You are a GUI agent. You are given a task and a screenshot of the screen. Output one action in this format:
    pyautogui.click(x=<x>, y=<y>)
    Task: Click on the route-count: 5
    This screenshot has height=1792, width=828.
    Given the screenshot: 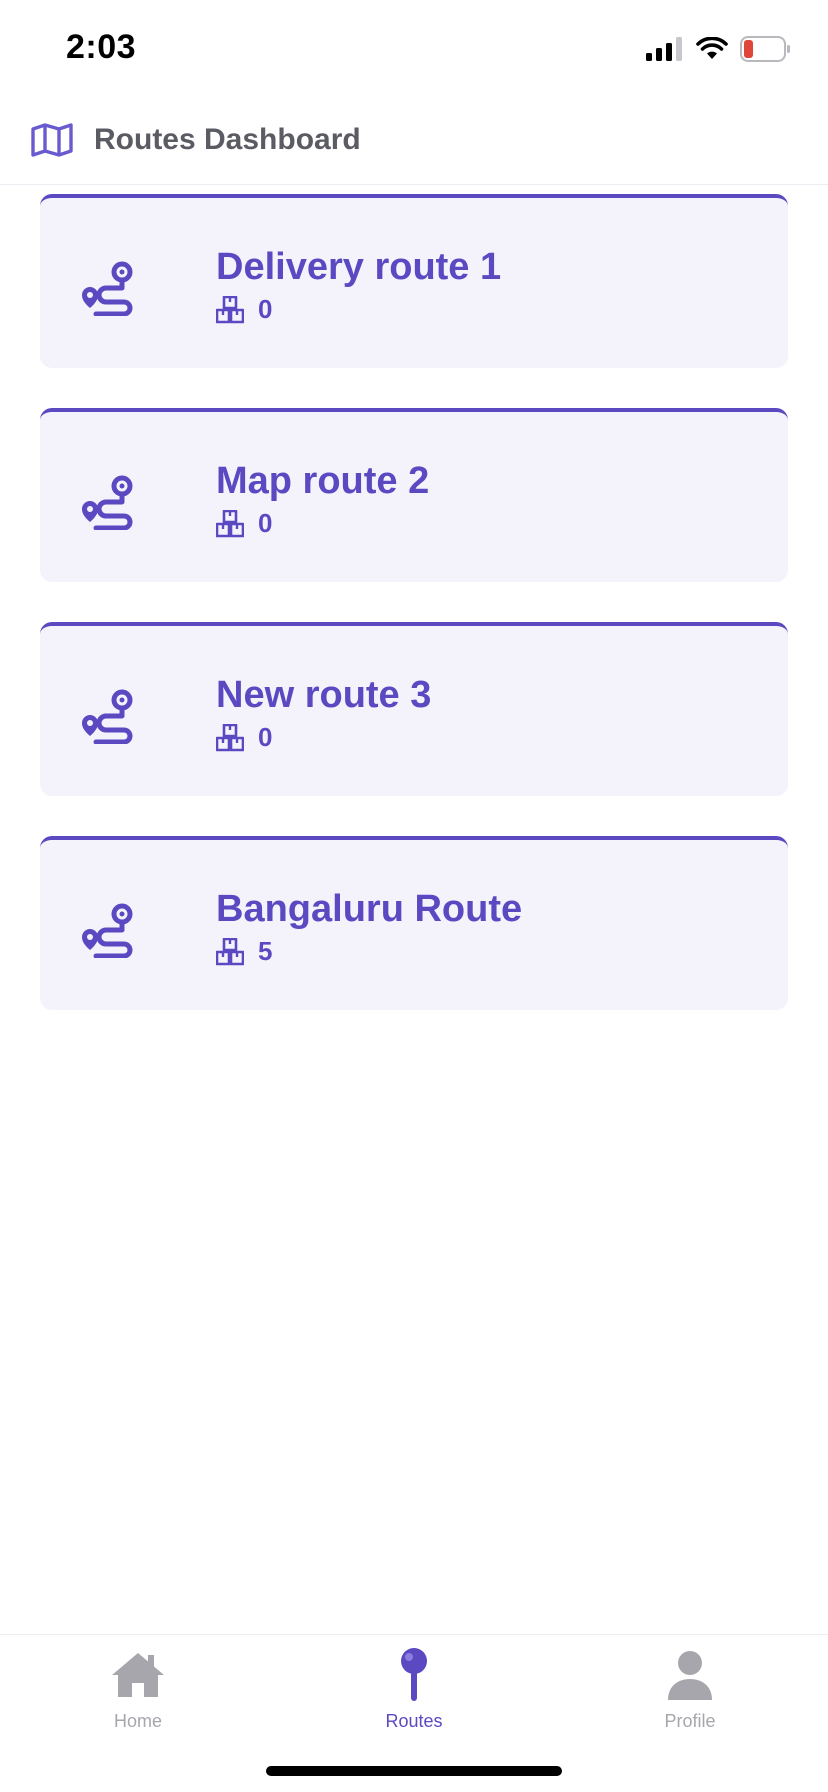 What is the action you would take?
    pyautogui.click(x=265, y=951)
    